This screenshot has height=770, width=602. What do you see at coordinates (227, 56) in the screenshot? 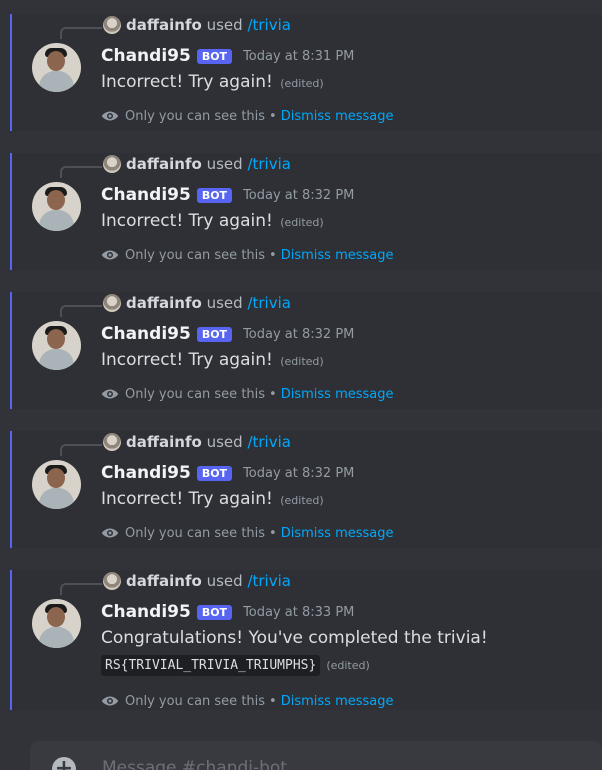
I see `message-header: Chandi95 BOT Today at 8:31 PM` at bounding box center [227, 56].